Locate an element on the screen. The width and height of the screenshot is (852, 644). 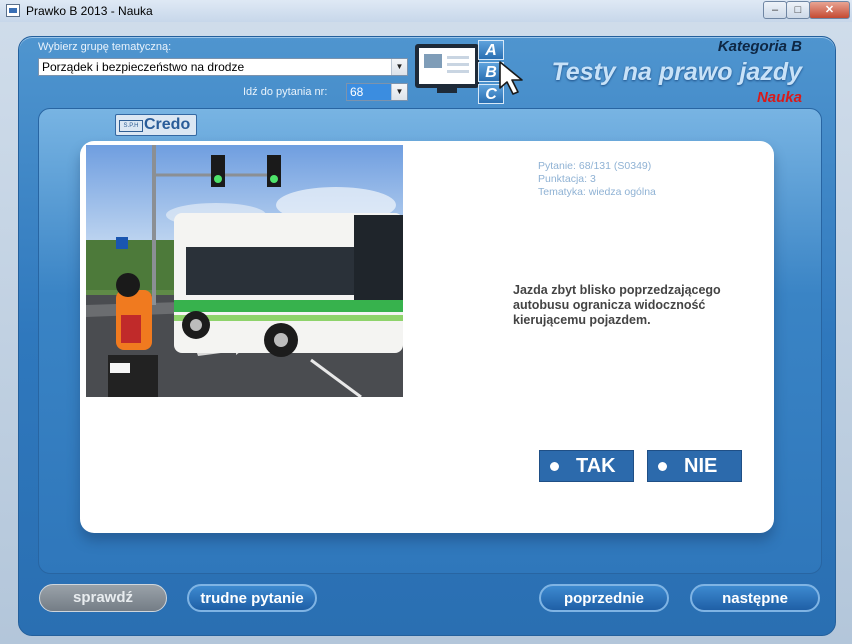
app-title: Testy na prawo jazdy is located at coordinates (676, 72).